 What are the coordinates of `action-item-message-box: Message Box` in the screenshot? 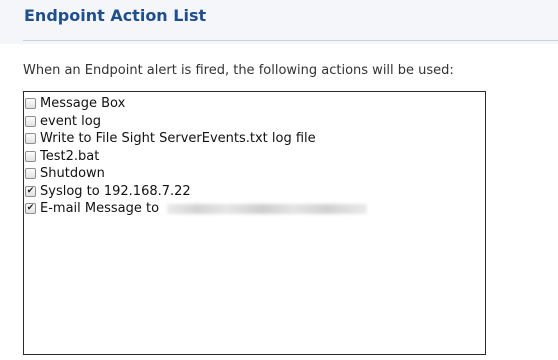 It's located at (255, 104).